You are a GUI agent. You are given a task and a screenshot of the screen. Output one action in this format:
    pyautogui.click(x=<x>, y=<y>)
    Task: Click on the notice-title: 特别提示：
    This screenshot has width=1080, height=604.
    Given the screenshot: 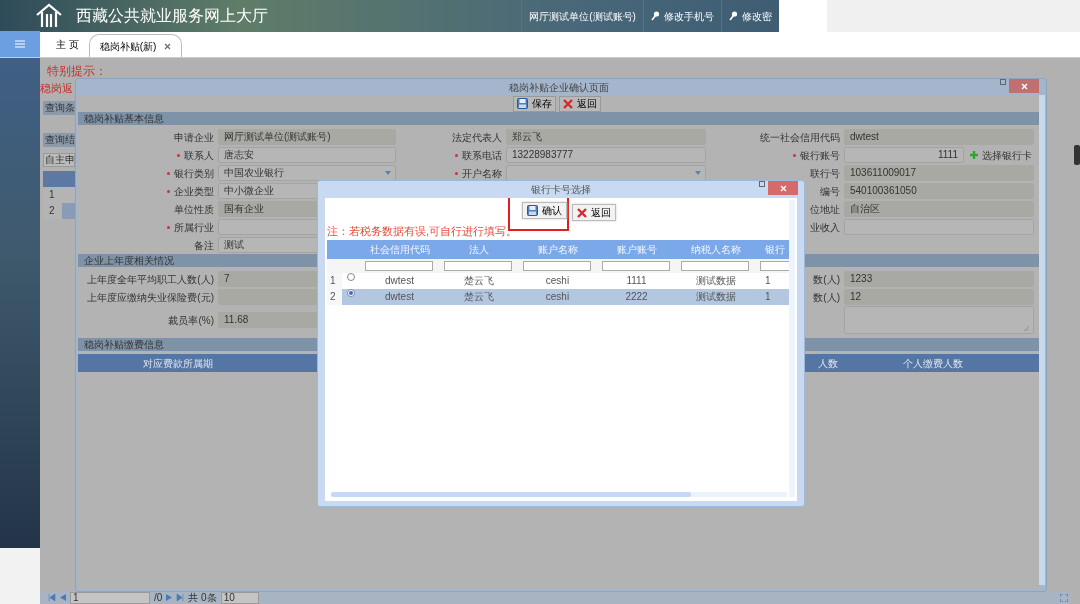 What is the action you would take?
    pyautogui.click(x=77, y=71)
    